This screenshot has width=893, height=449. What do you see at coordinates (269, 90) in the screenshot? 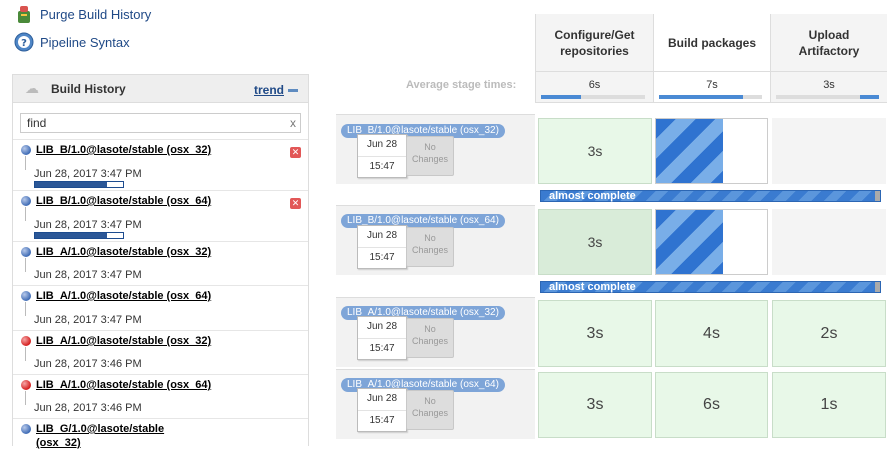
I see `trend-link: trend` at bounding box center [269, 90].